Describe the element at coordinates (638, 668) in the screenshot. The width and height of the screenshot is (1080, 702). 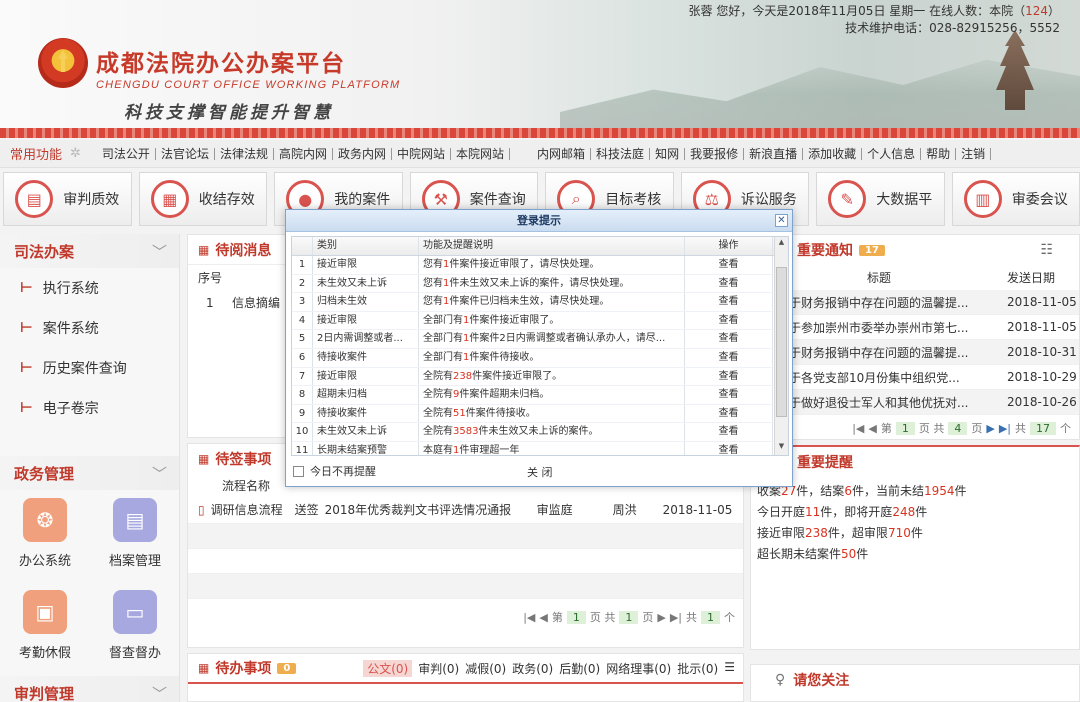
I see `tab-network: 网络理事(0)` at that location.